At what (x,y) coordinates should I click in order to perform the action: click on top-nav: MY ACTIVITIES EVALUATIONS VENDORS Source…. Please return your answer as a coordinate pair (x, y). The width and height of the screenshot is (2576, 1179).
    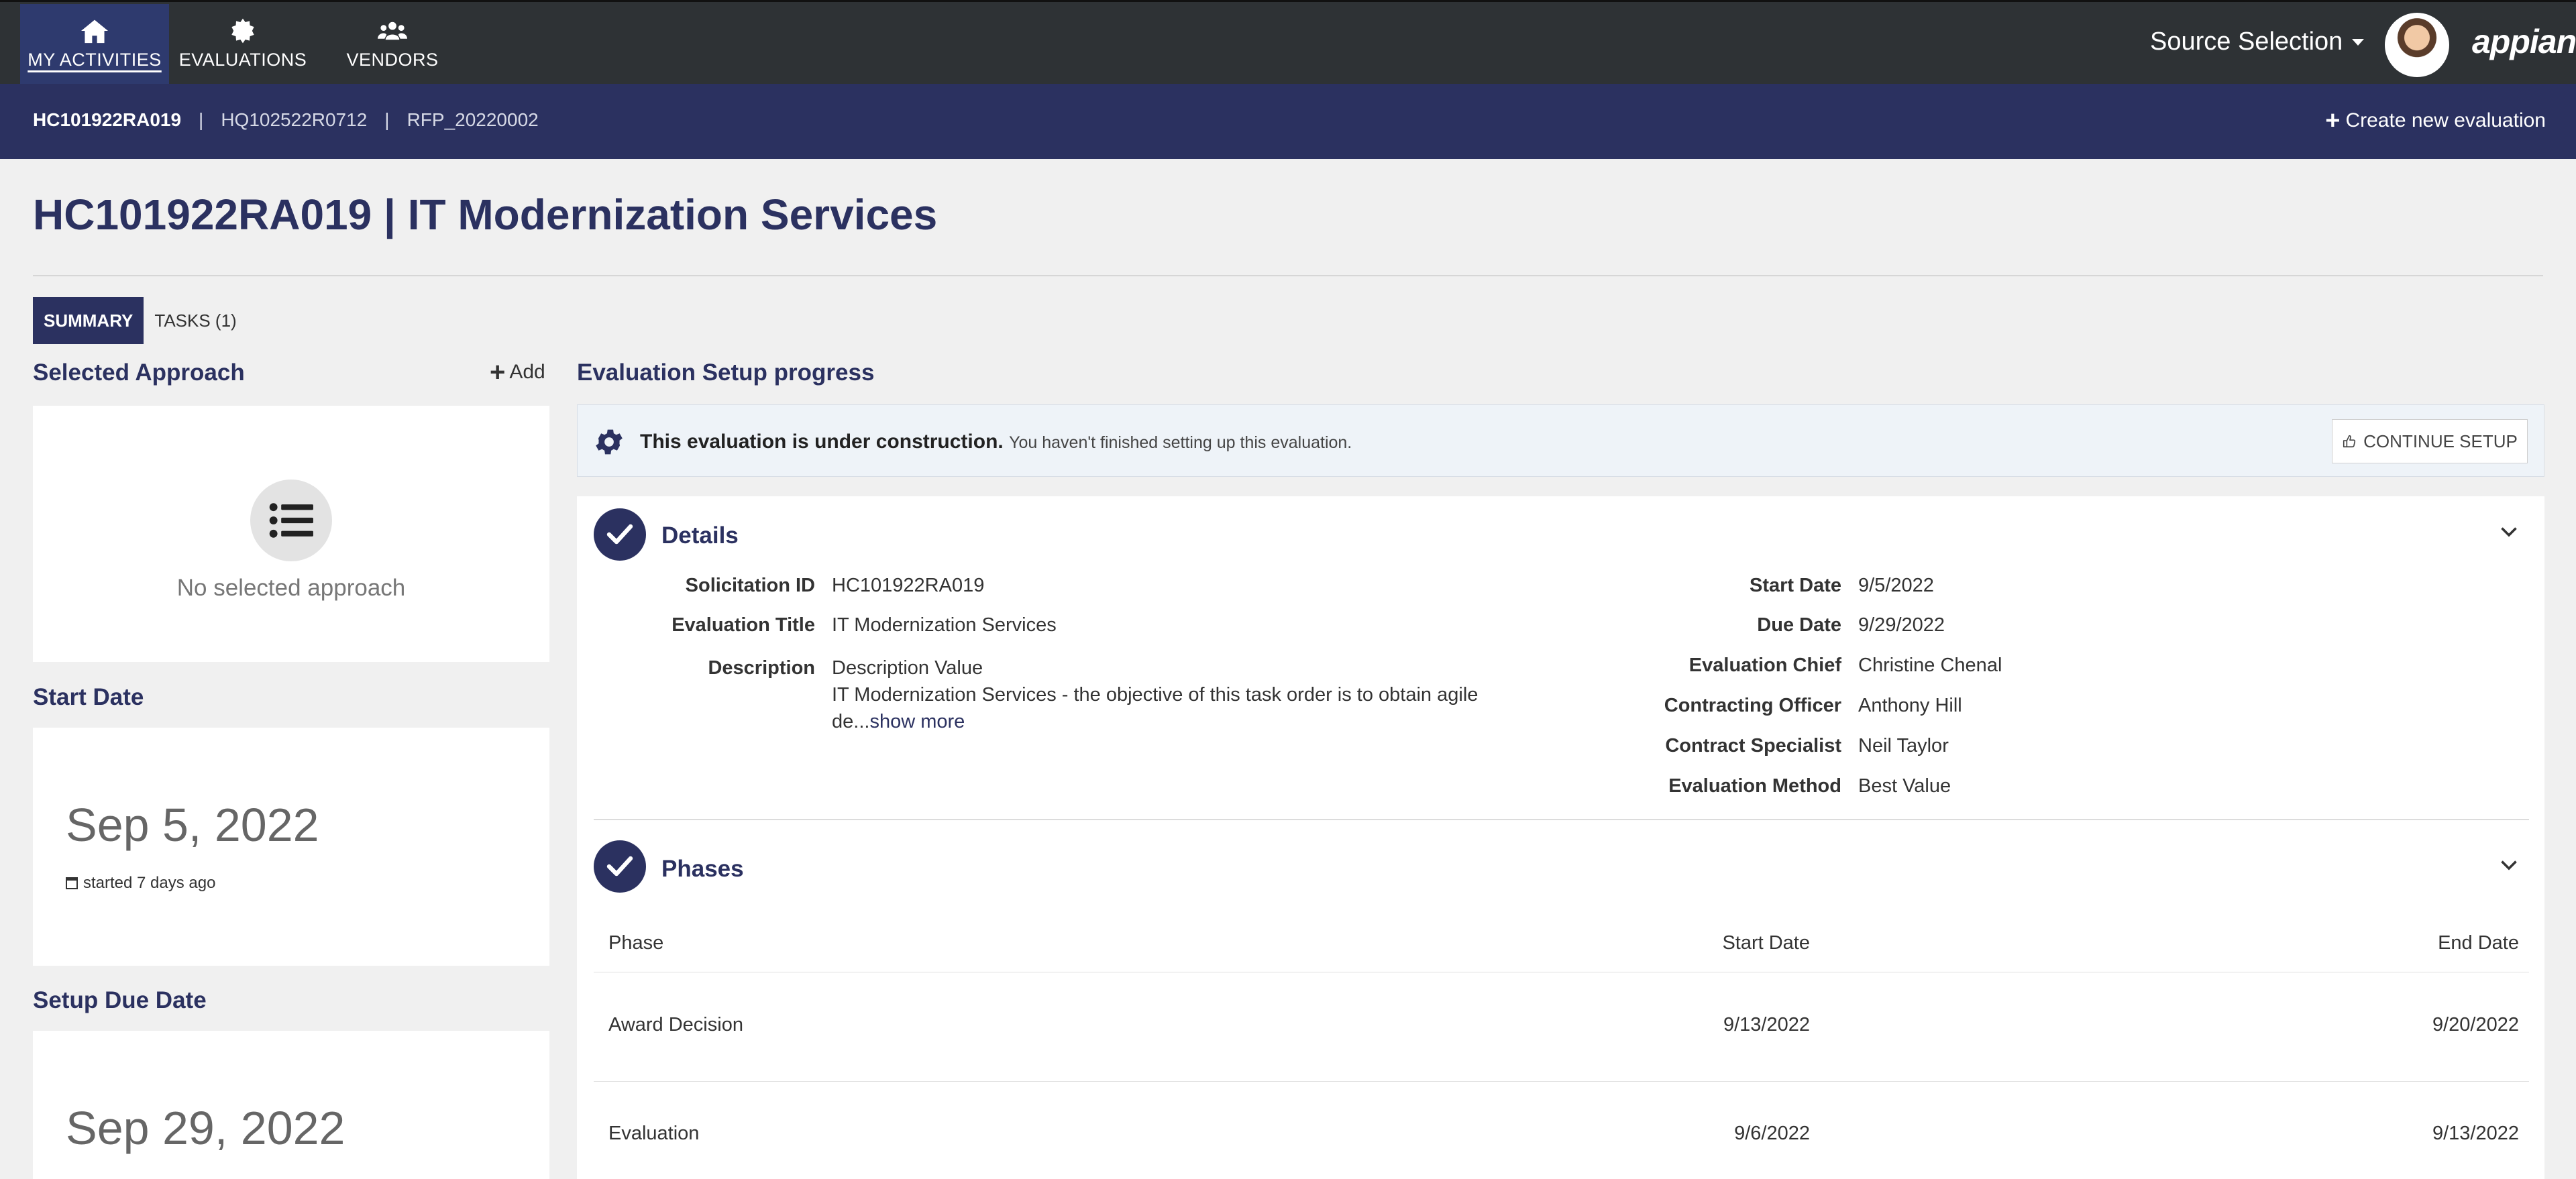
    Looking at the image, I should click on (1288, 42).